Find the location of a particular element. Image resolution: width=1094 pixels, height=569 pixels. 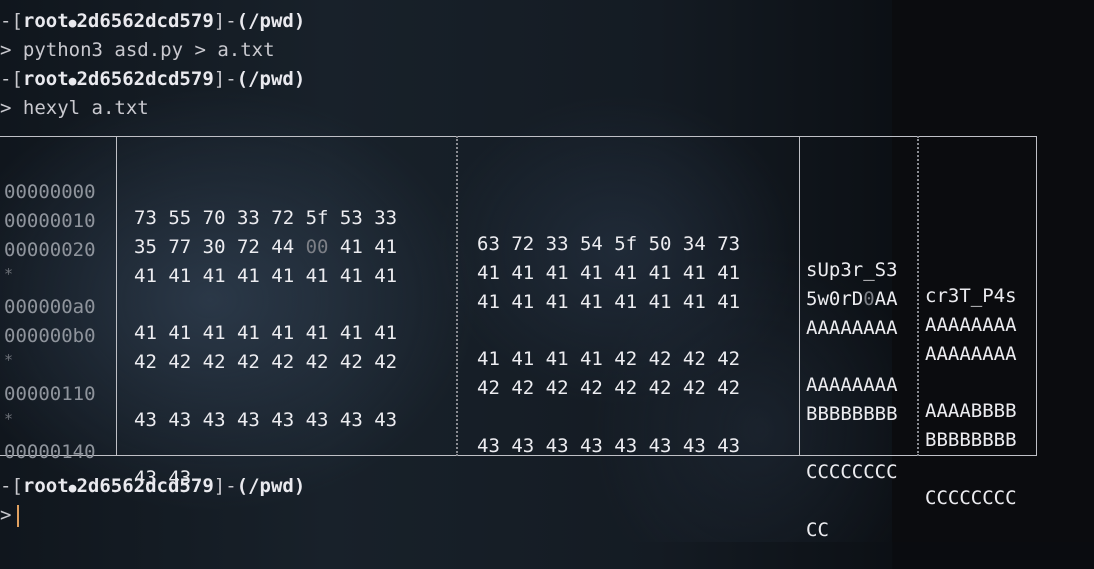

ascii-right: cr3T_P4s is located at coordinates (971, 296).